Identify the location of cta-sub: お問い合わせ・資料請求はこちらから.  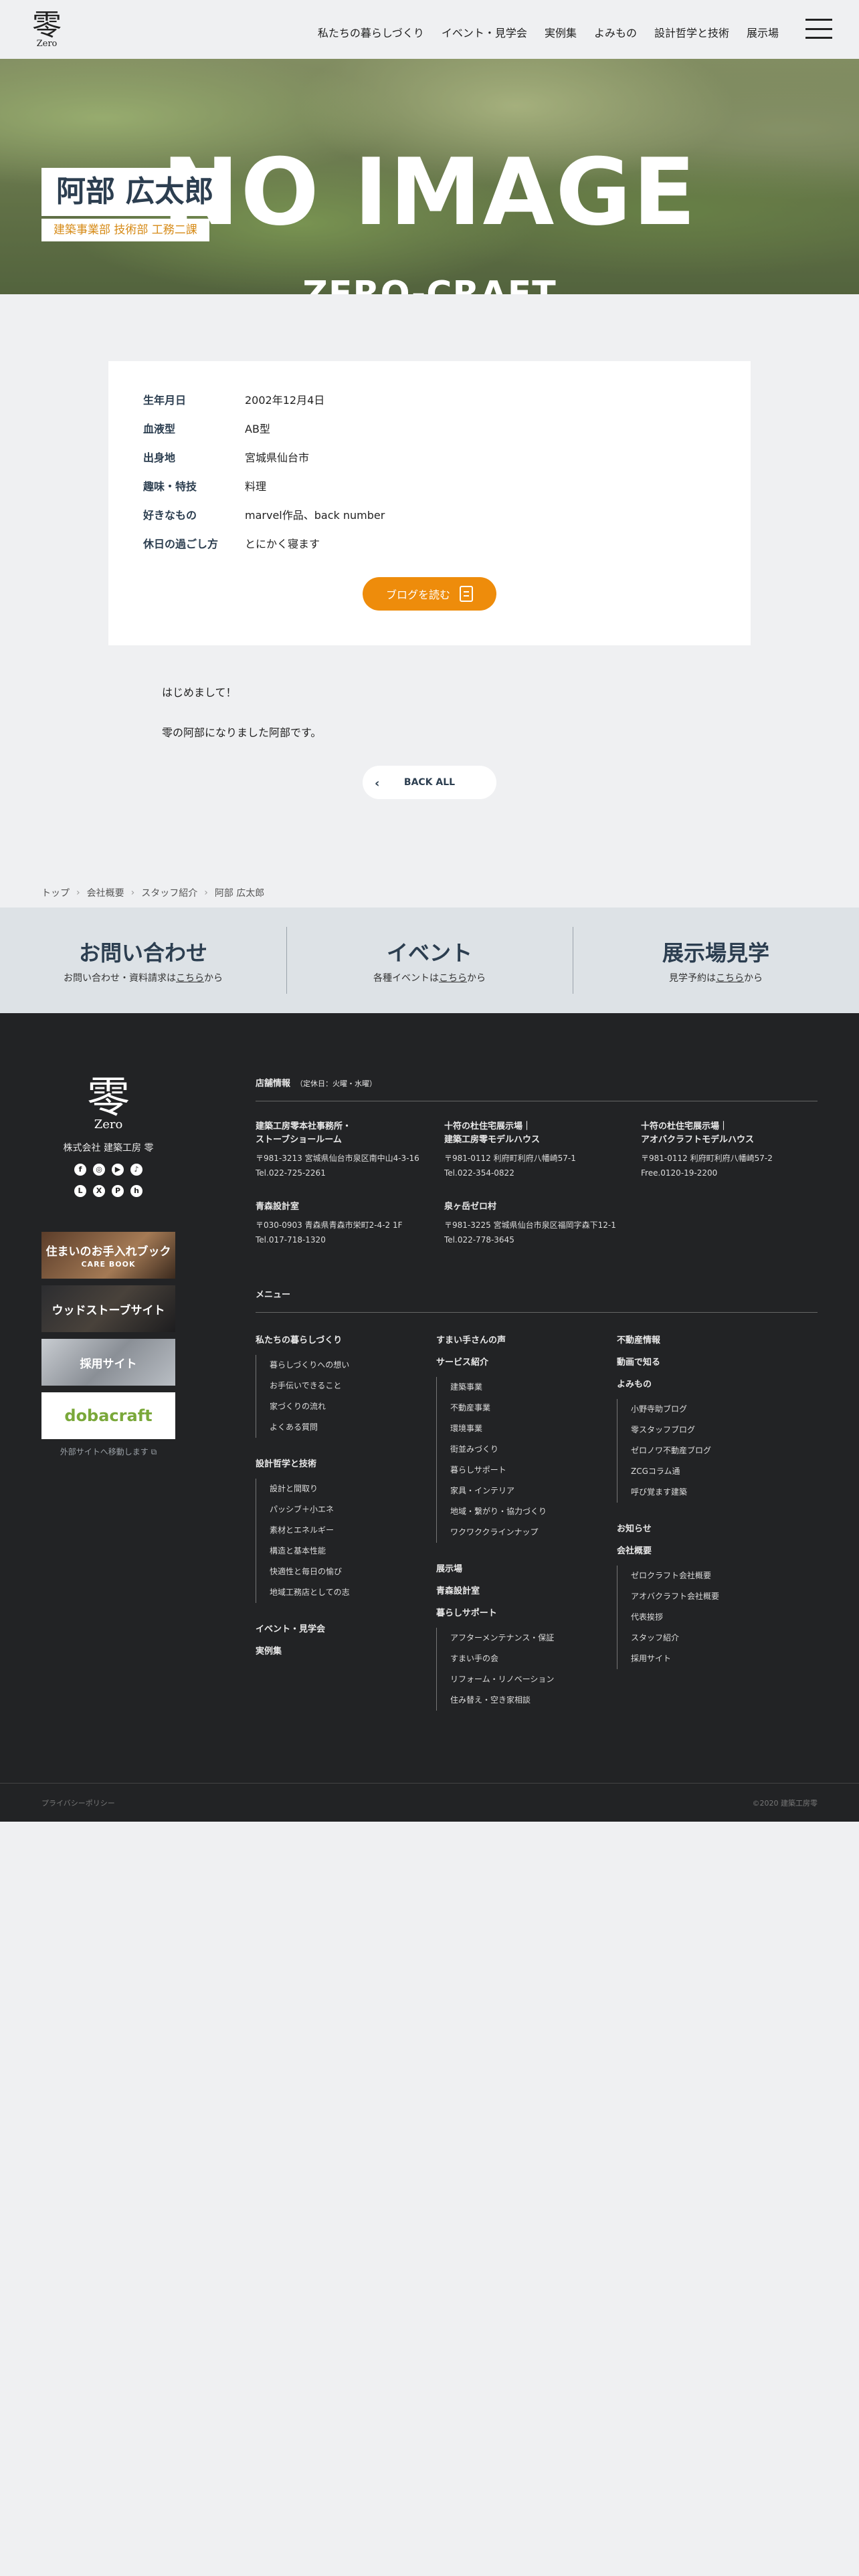
(143, 978).